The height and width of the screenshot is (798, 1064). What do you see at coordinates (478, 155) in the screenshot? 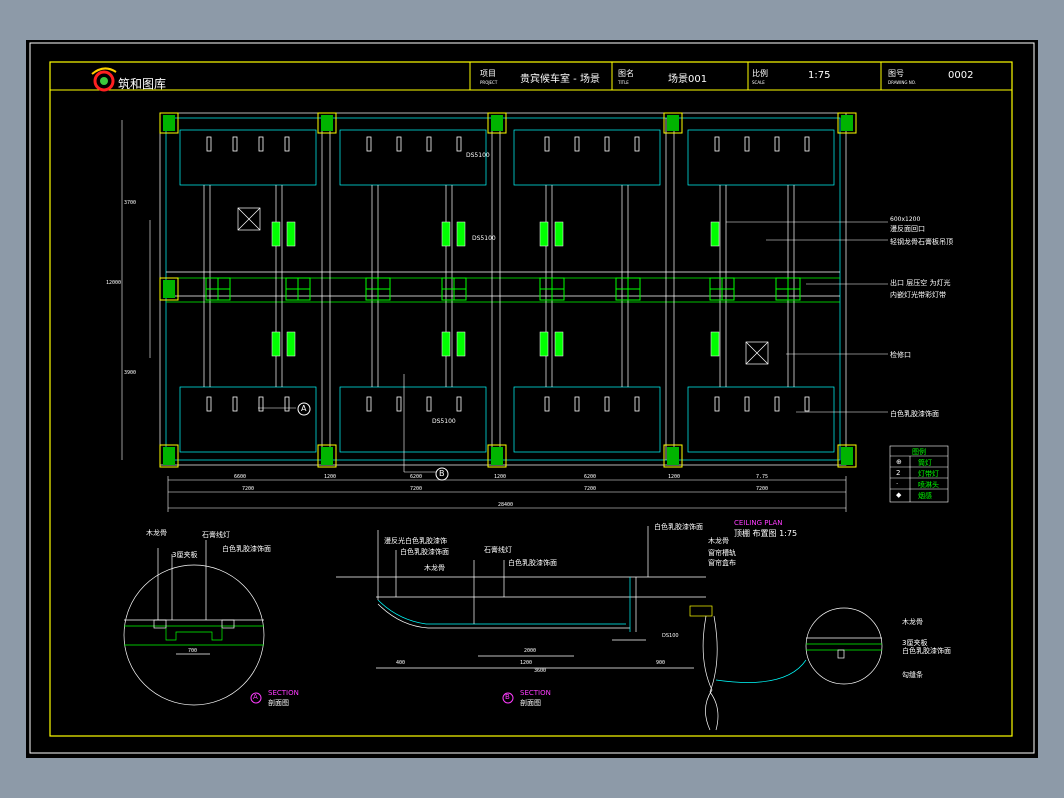
I see `plan-ds-label-1: DS5100` at bounding box center [478, 155].